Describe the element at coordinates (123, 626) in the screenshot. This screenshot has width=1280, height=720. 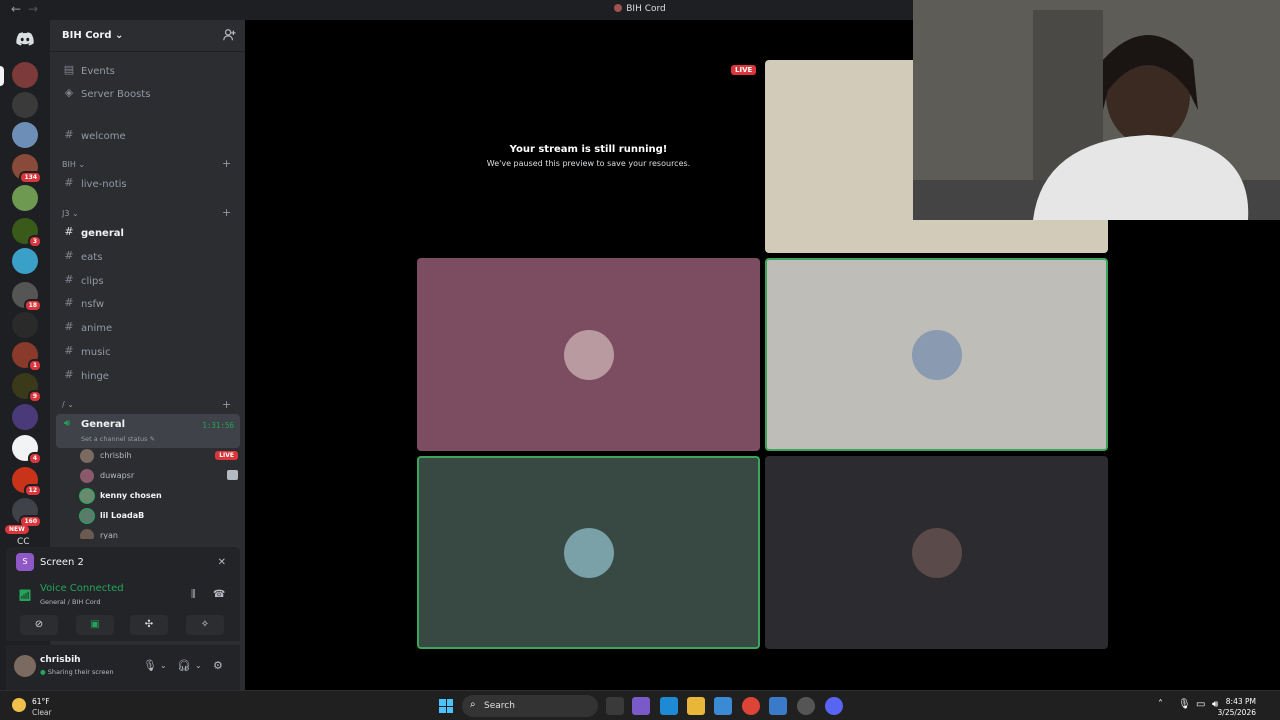
I see `voice-controls: ⊘ ▣ ✣ ✧` at that location.